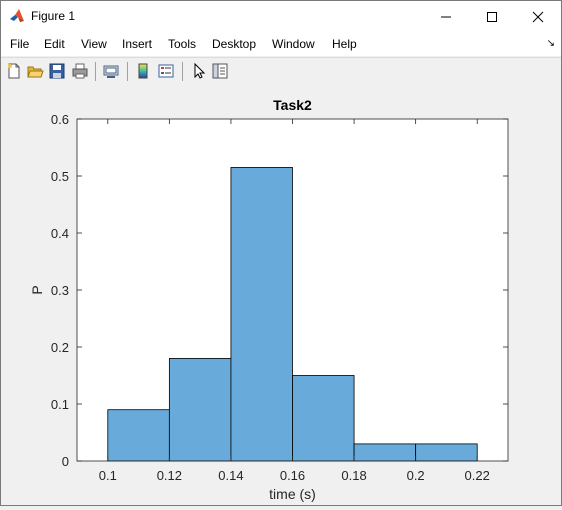  I want to click on legend-icon, so click(166, 71).